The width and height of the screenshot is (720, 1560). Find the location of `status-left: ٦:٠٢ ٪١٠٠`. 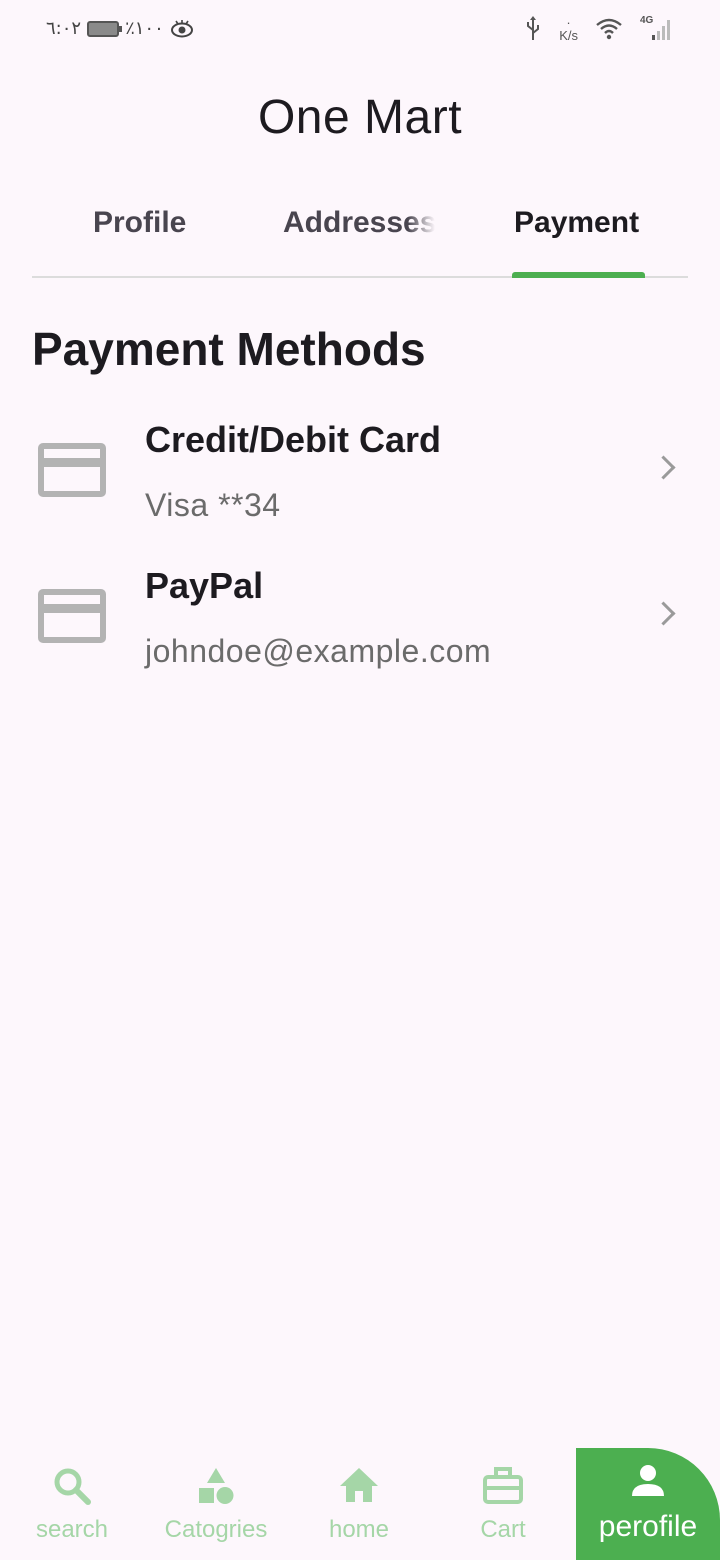

status-left: ٦:٠٢ ٪١٠٠ is located at coordinates (120, 28).